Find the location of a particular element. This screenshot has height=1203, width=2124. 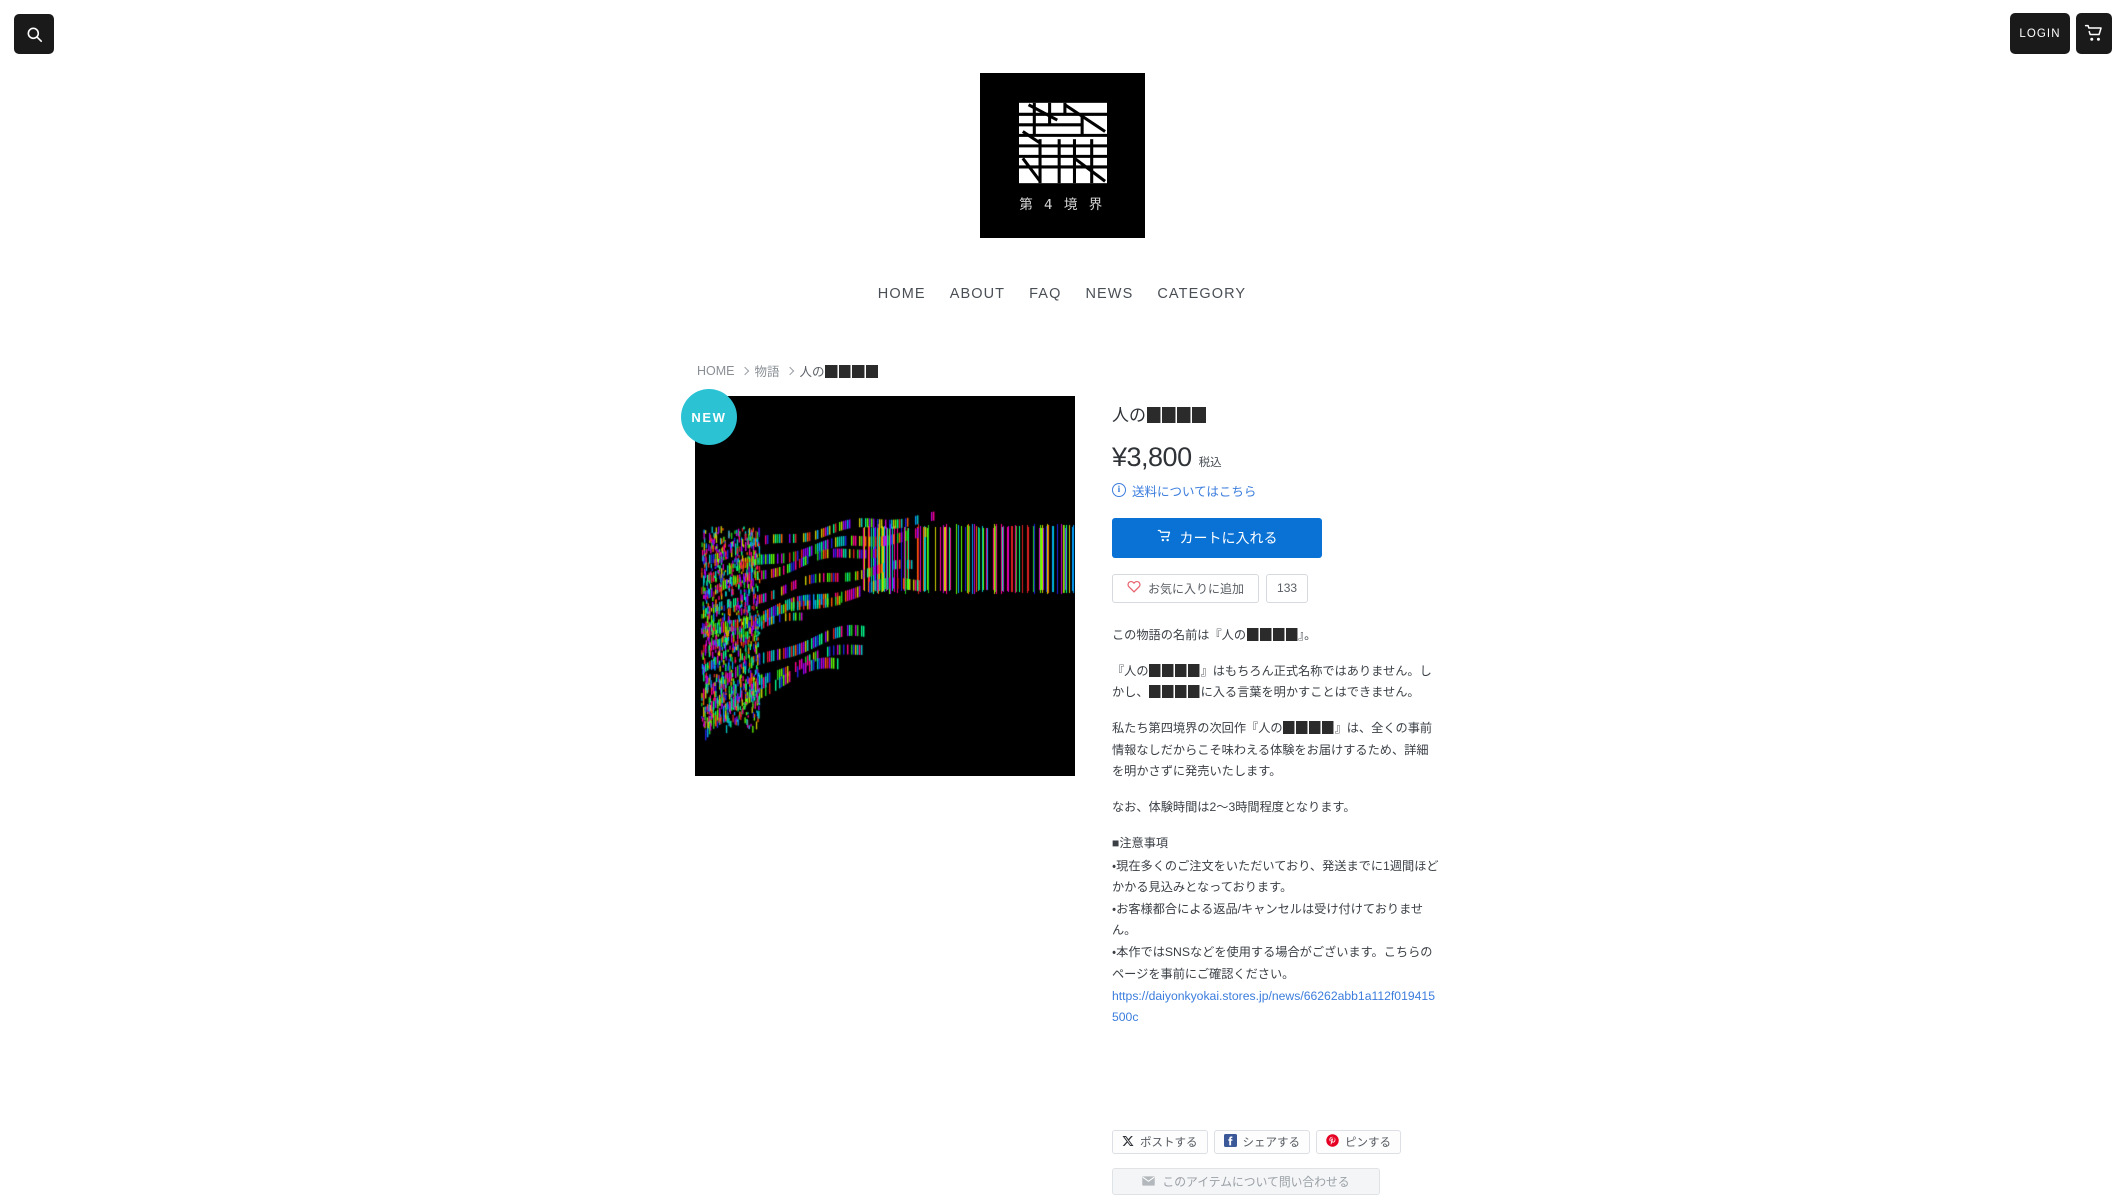

notice-heading: ■注意事項 is located at coordinates (1140, 843).